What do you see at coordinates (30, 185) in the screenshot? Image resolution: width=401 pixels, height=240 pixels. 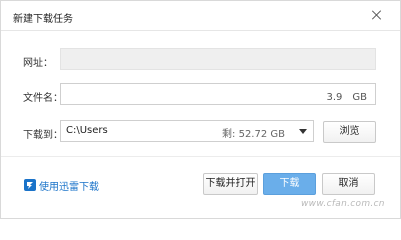 I see `thunder-logo-icon` at bounding box center [30, 185].